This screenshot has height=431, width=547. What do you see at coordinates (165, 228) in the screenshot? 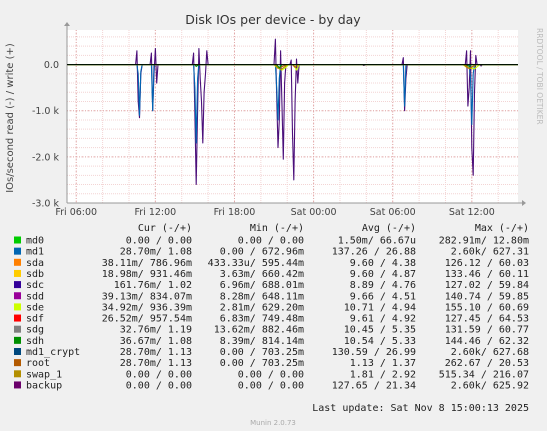
I see `legend-header-cur: Cur (-/+)` at bounding box center [165, 228].